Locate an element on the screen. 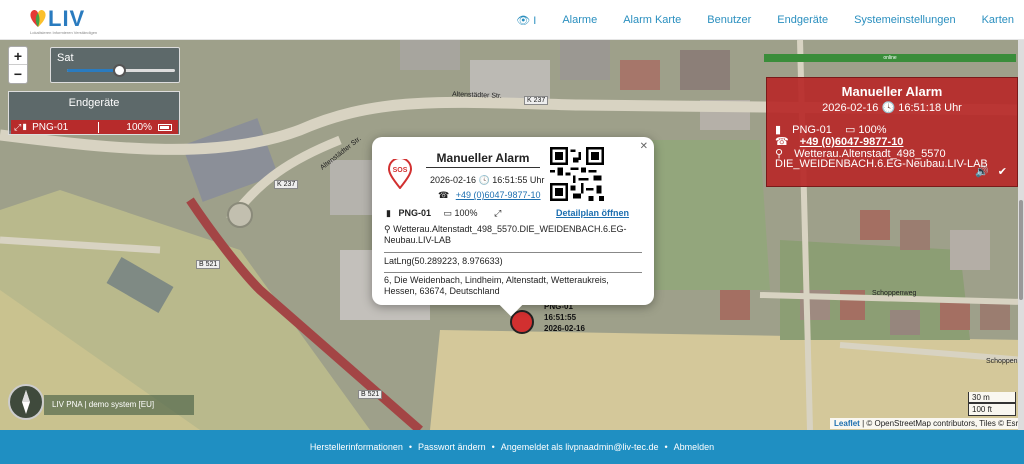 This screenshot has height=464, width=1024. speaker-icon: 🔊 is located at coordinates (982, 172).